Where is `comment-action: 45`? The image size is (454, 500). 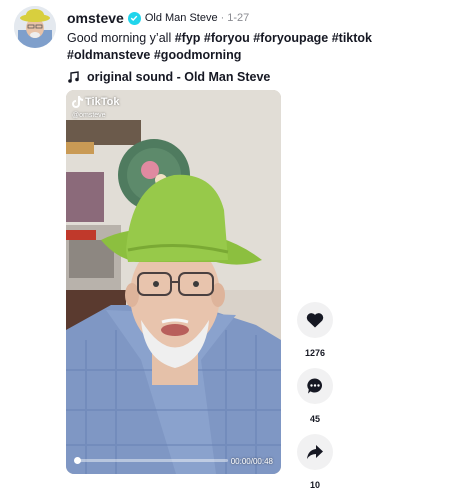 comment-action: 45 is located at coordinates (315, 397).